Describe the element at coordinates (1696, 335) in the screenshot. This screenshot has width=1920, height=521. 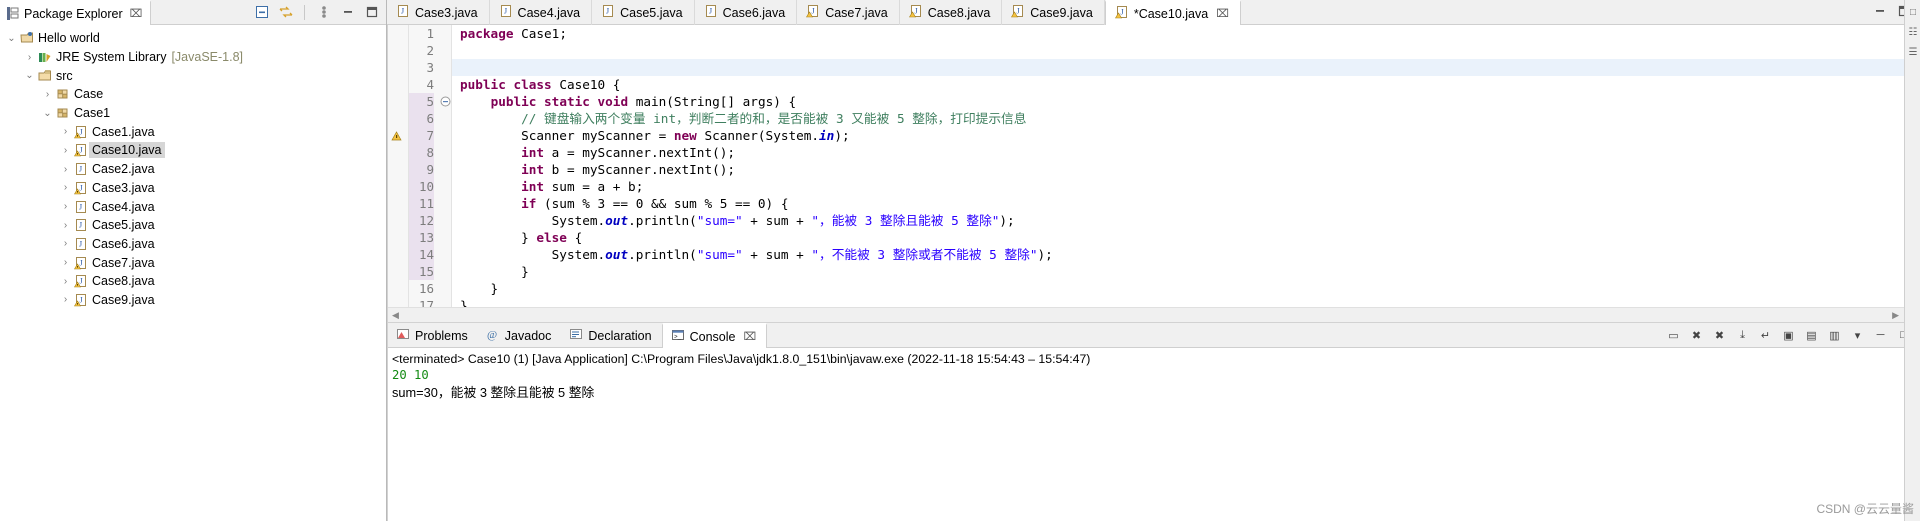
I see `terminate-icon: ✖` at that location.